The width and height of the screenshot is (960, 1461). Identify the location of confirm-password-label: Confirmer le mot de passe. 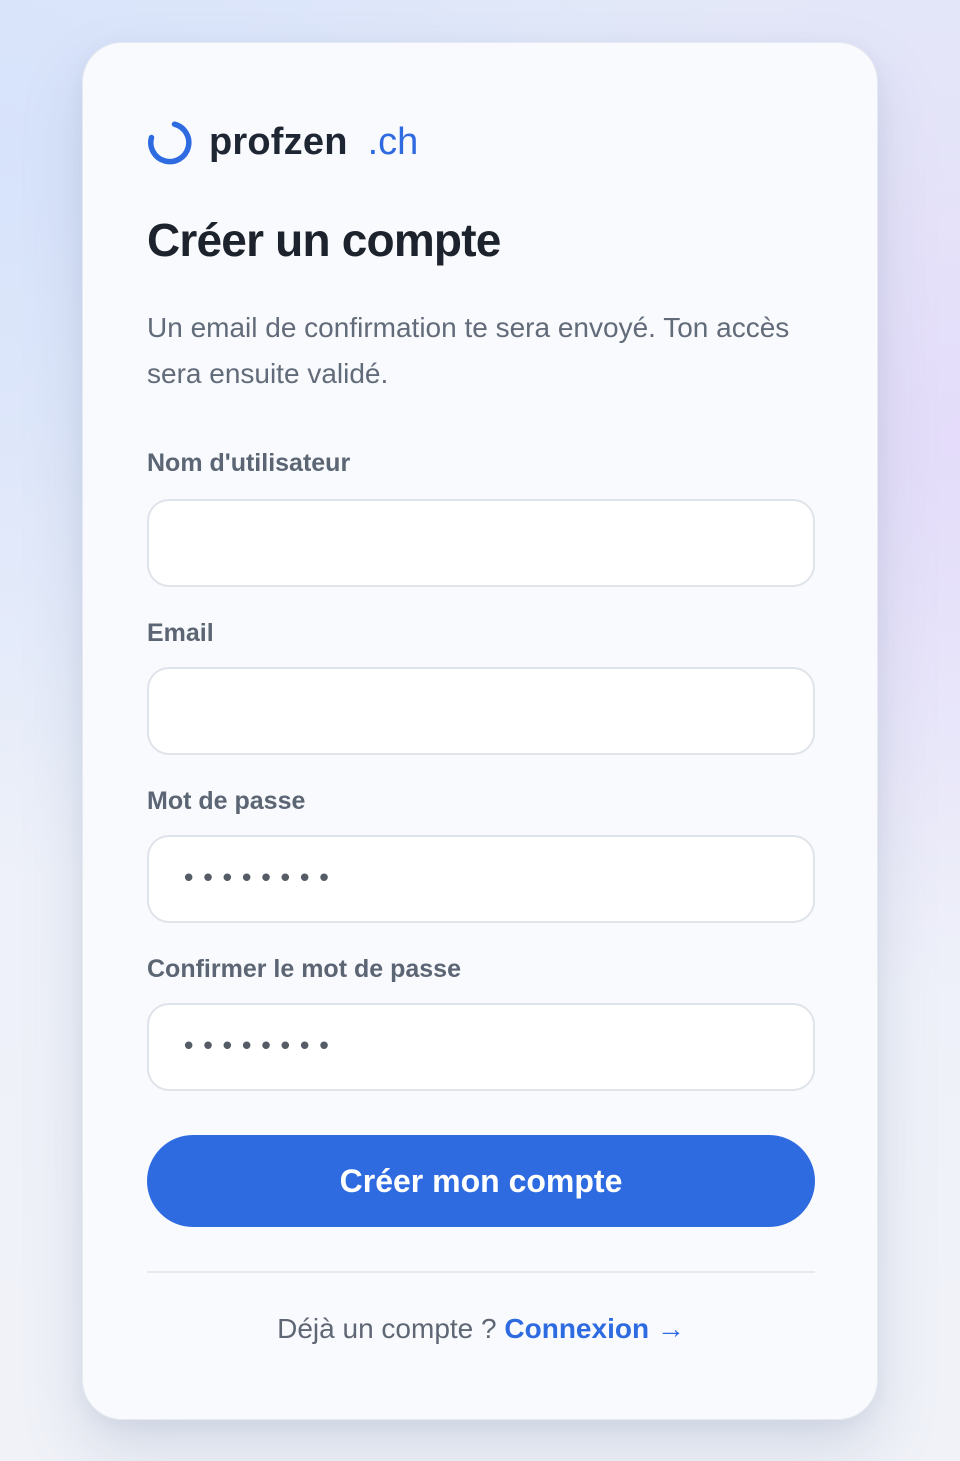
(304, 969).